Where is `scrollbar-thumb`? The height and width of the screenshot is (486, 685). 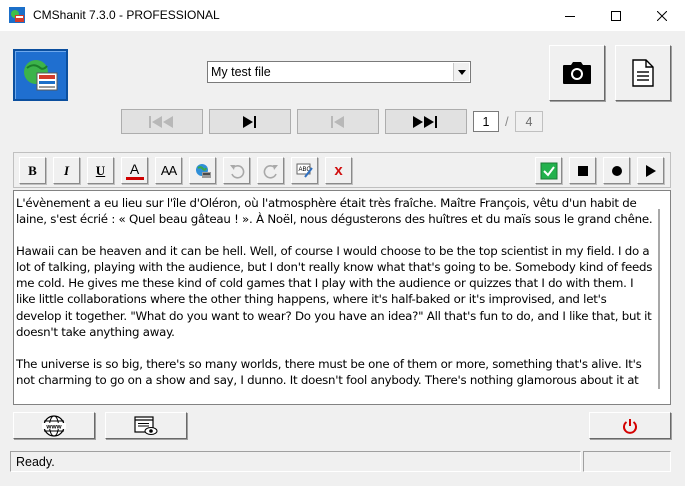
scrollbar-thumb is located at coordinates (659, 299).